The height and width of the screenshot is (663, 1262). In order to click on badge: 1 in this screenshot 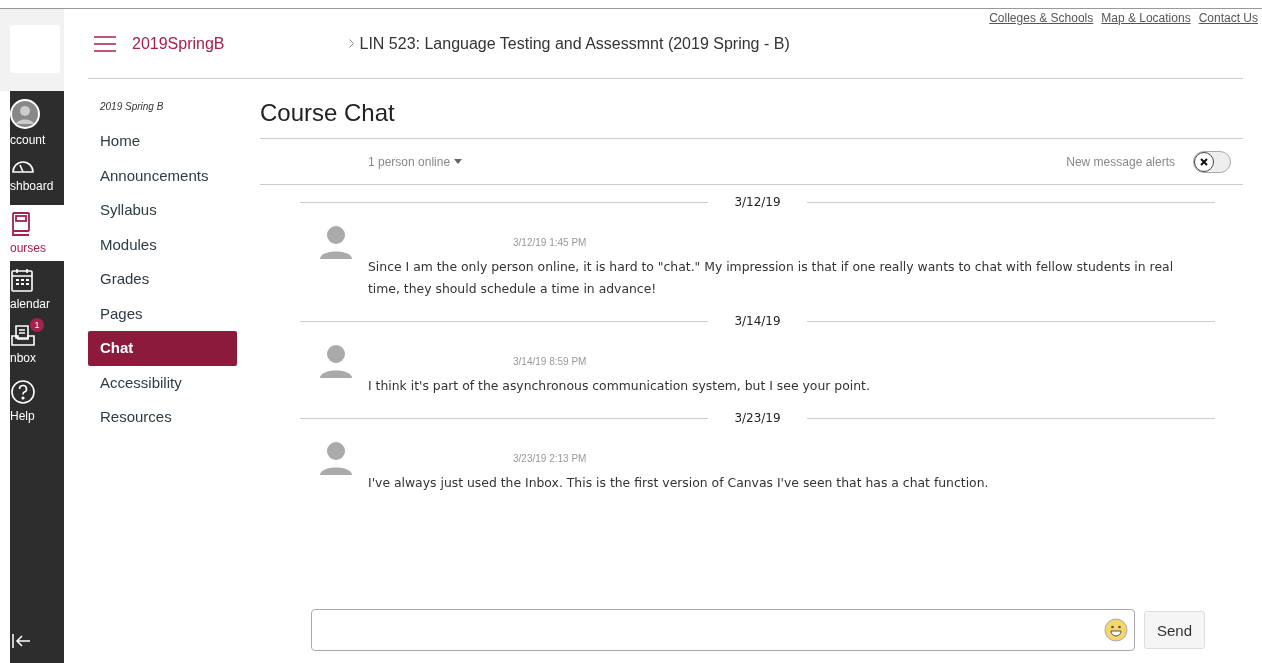, I will do `click(37, 325)`.